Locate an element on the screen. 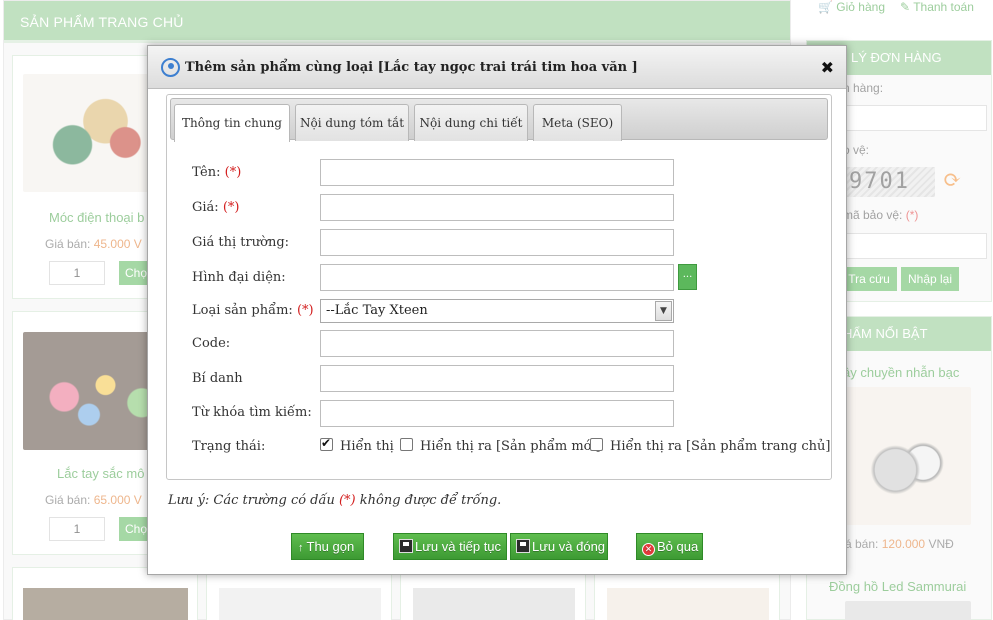  alias-input is located at coordinates (497, 378).